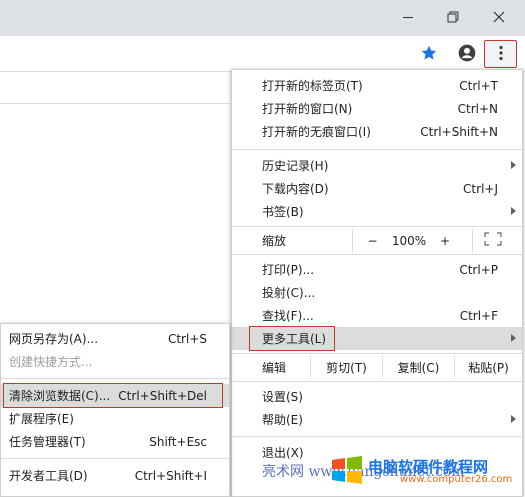 Image resolution: width=525 pixels, height=497 pixels. I want to click on title-bar, so click(262, 18).